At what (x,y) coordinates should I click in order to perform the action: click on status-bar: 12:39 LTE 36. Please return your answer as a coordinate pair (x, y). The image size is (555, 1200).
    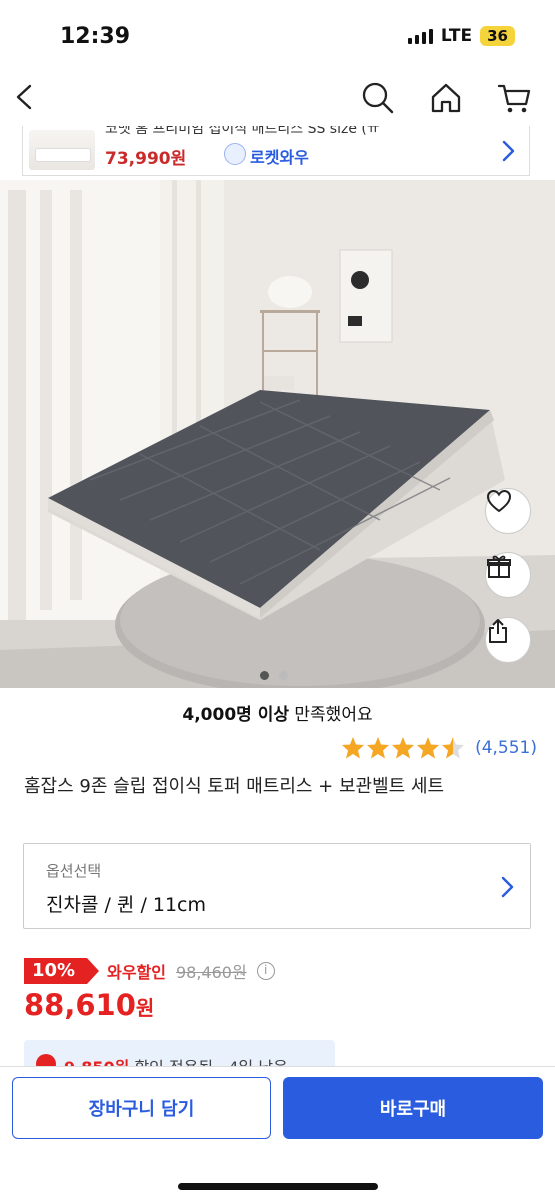
    Looking at the image, I should click on (277, 35).